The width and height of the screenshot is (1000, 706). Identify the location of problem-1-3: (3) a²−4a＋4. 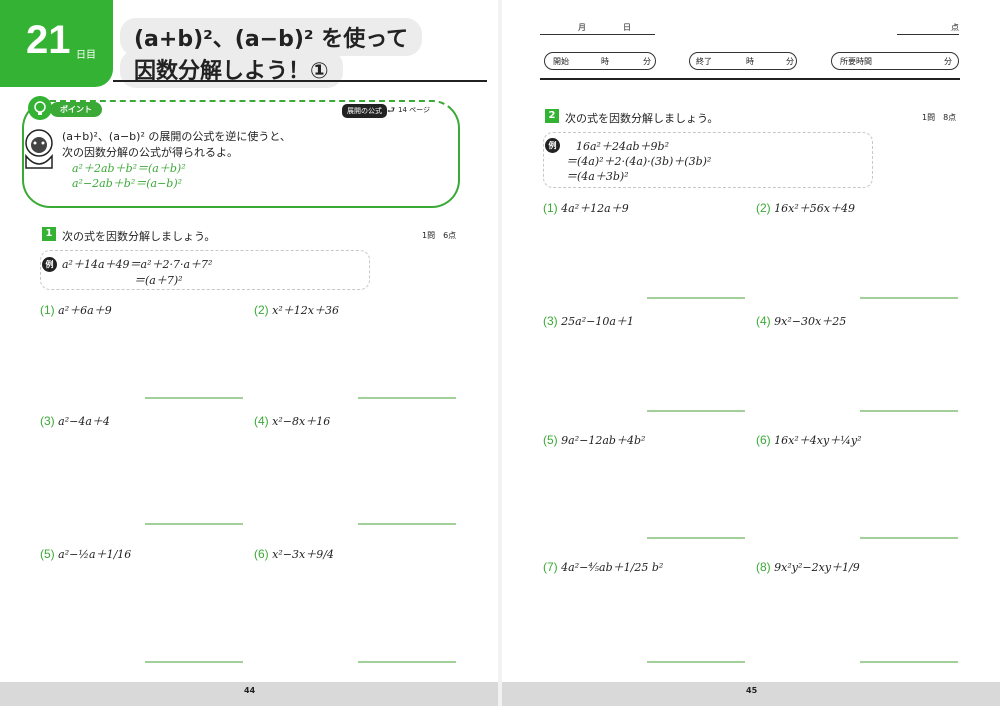
(75, 421).